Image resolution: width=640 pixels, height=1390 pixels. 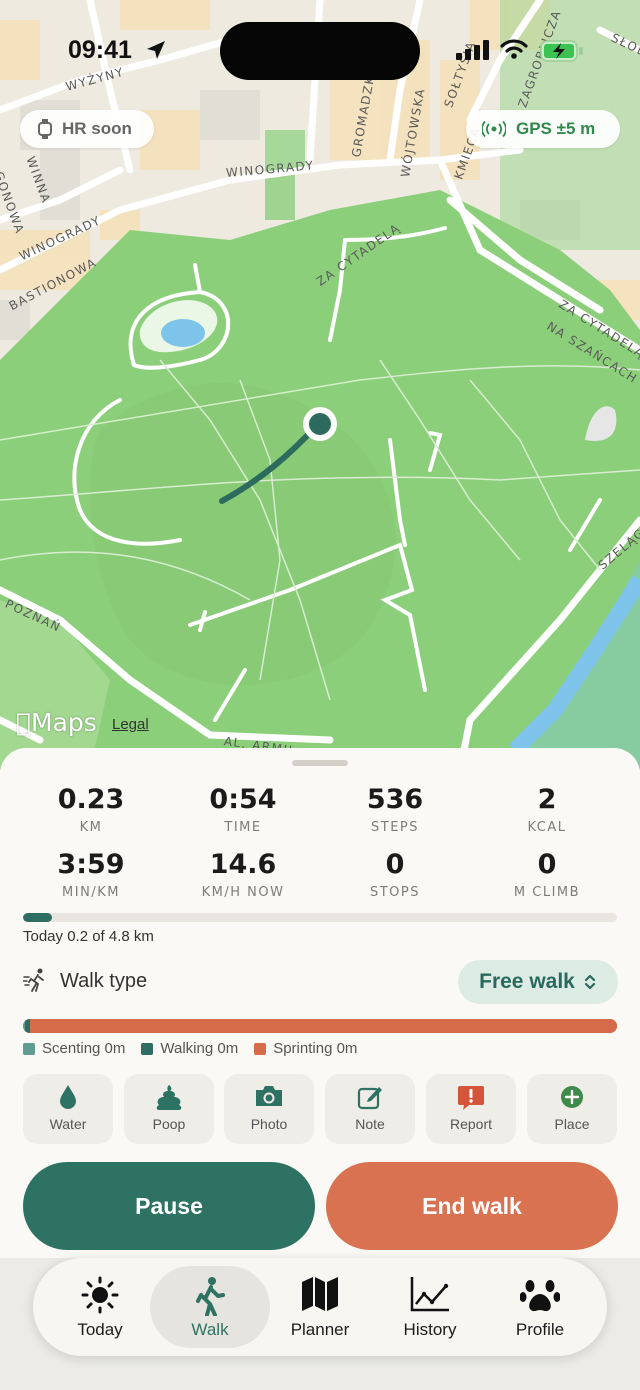 I want to click on report-icon, so click(x=471, y=1098).